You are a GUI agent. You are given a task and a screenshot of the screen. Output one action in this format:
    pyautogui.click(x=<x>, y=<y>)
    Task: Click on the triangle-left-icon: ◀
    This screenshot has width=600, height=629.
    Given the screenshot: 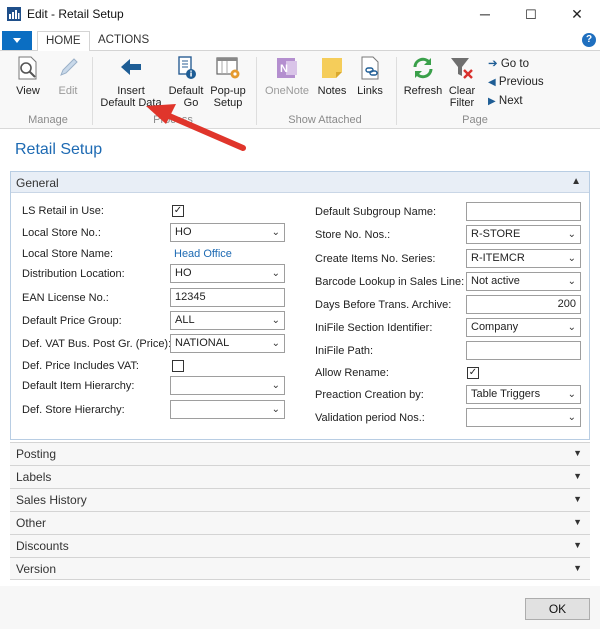 What is the action you would take?
    pyautogui.click(x=492, y=82)
    